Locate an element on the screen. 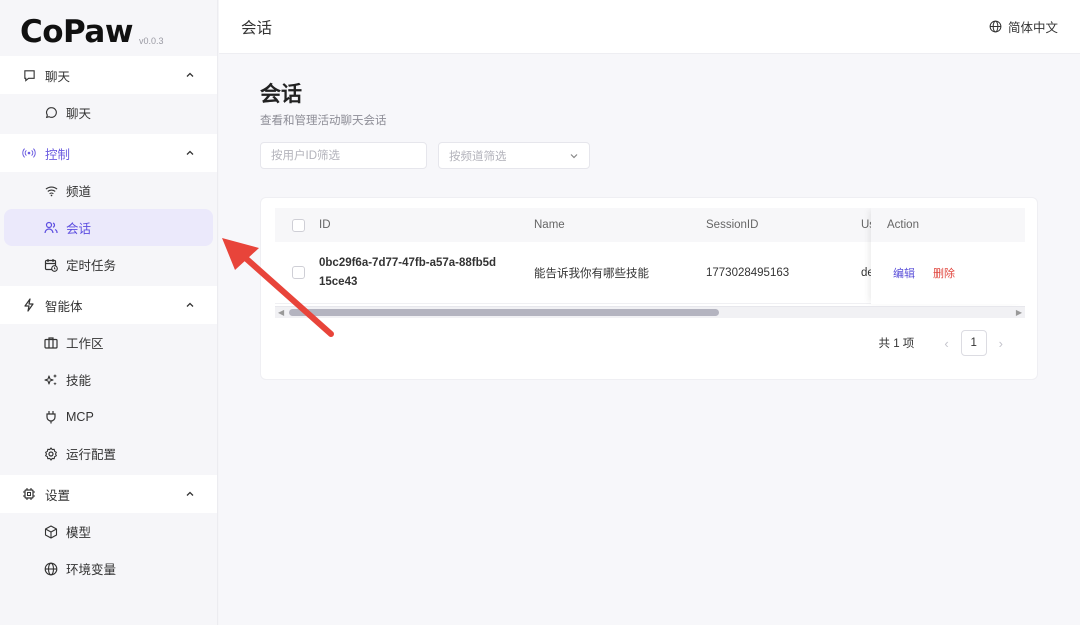 Image resolution: width=1080 pixels, height=625 pixels. sidebar-group-label: 设置 is located at coordinates (58, 495).